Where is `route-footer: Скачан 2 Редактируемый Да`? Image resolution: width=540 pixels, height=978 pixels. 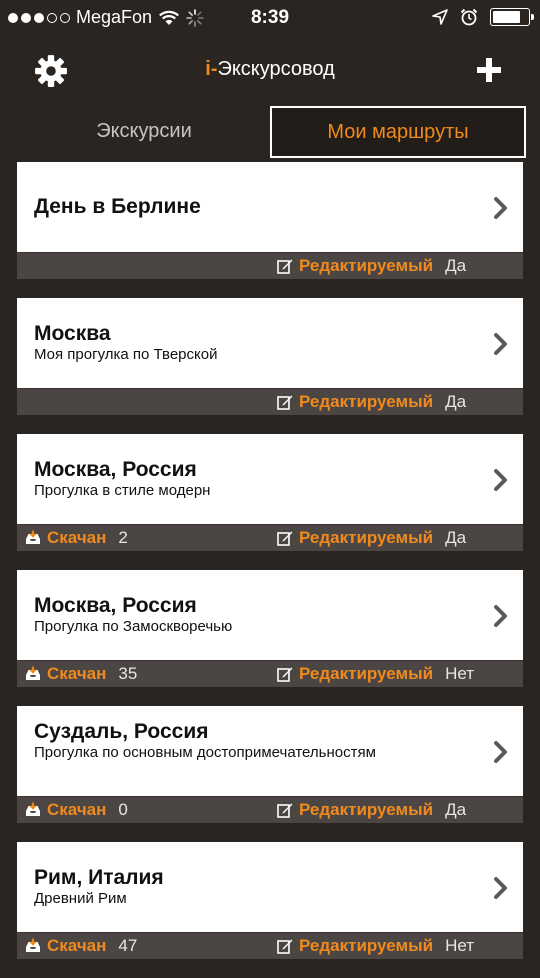
route-footer: Скачан 2 Редактируемый Да is located at coordinates (270, 537).